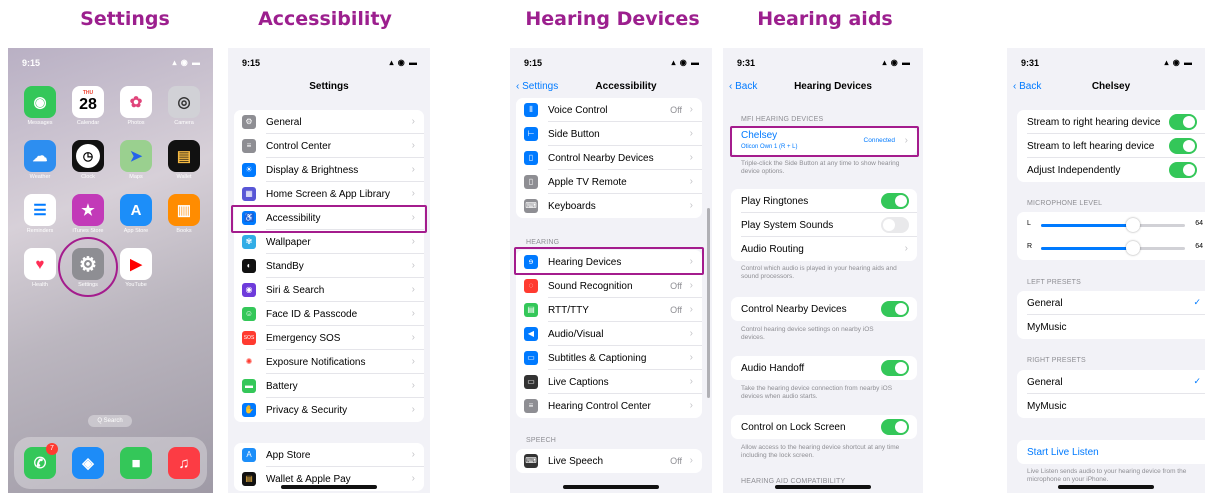  What do you see at coordinates (249, 455) in the screenshot?
I see `app-store-icon: A` at bounding box center [249, 455].